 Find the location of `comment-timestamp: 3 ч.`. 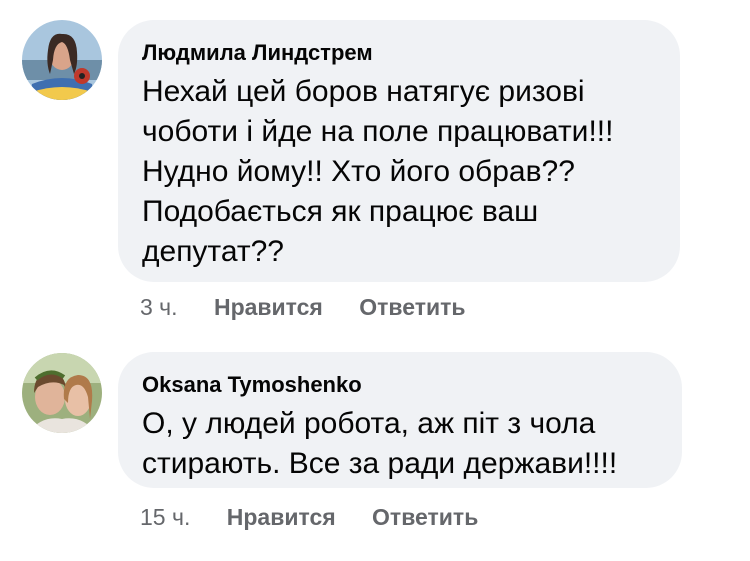

comment-timestamp: 3 ч. is located at coordinates (159, 307).